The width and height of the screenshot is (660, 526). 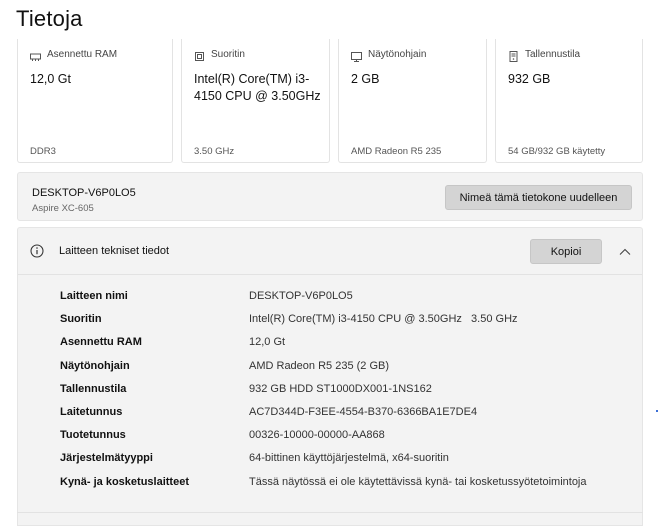 I want to click on ram-icon, so click(x=35, y=55).